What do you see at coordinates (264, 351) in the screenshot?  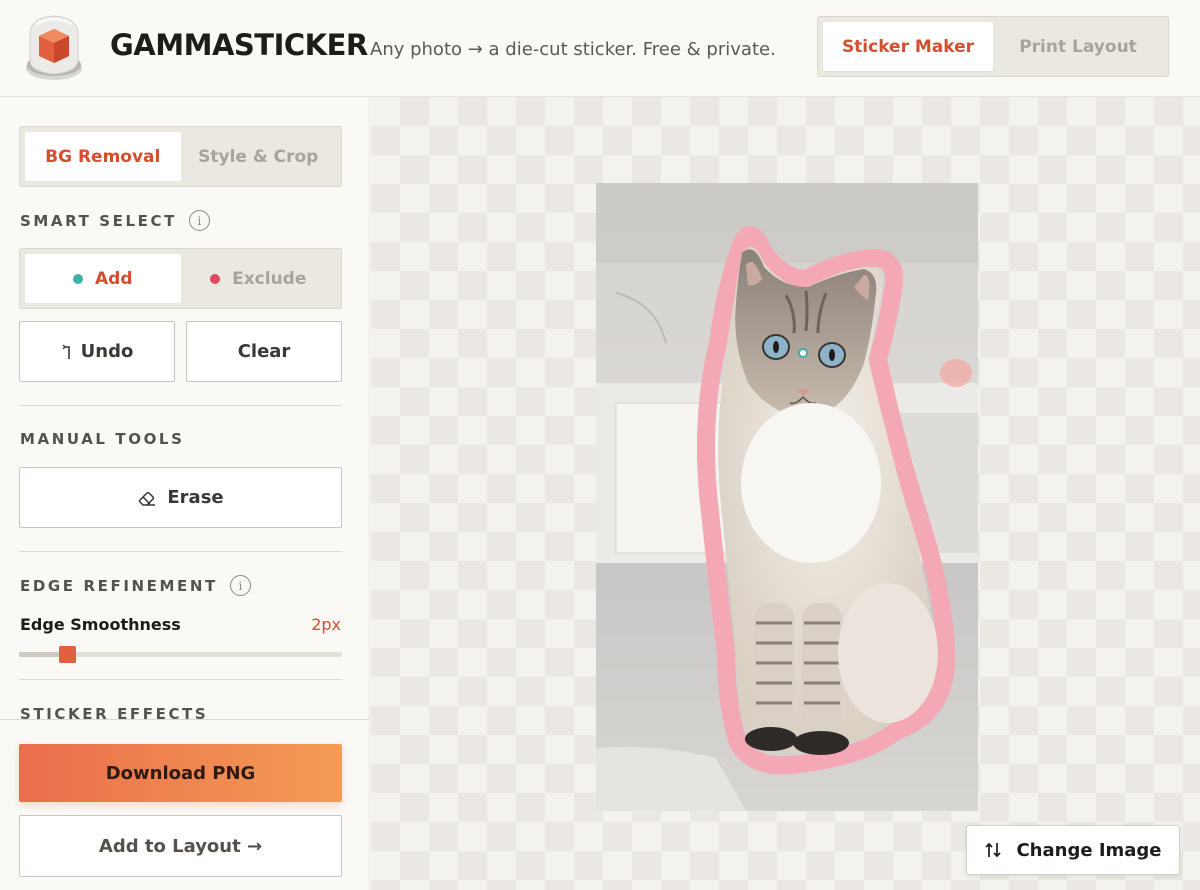 I see `clear-button: Clear` at bounding box center [264, 351].